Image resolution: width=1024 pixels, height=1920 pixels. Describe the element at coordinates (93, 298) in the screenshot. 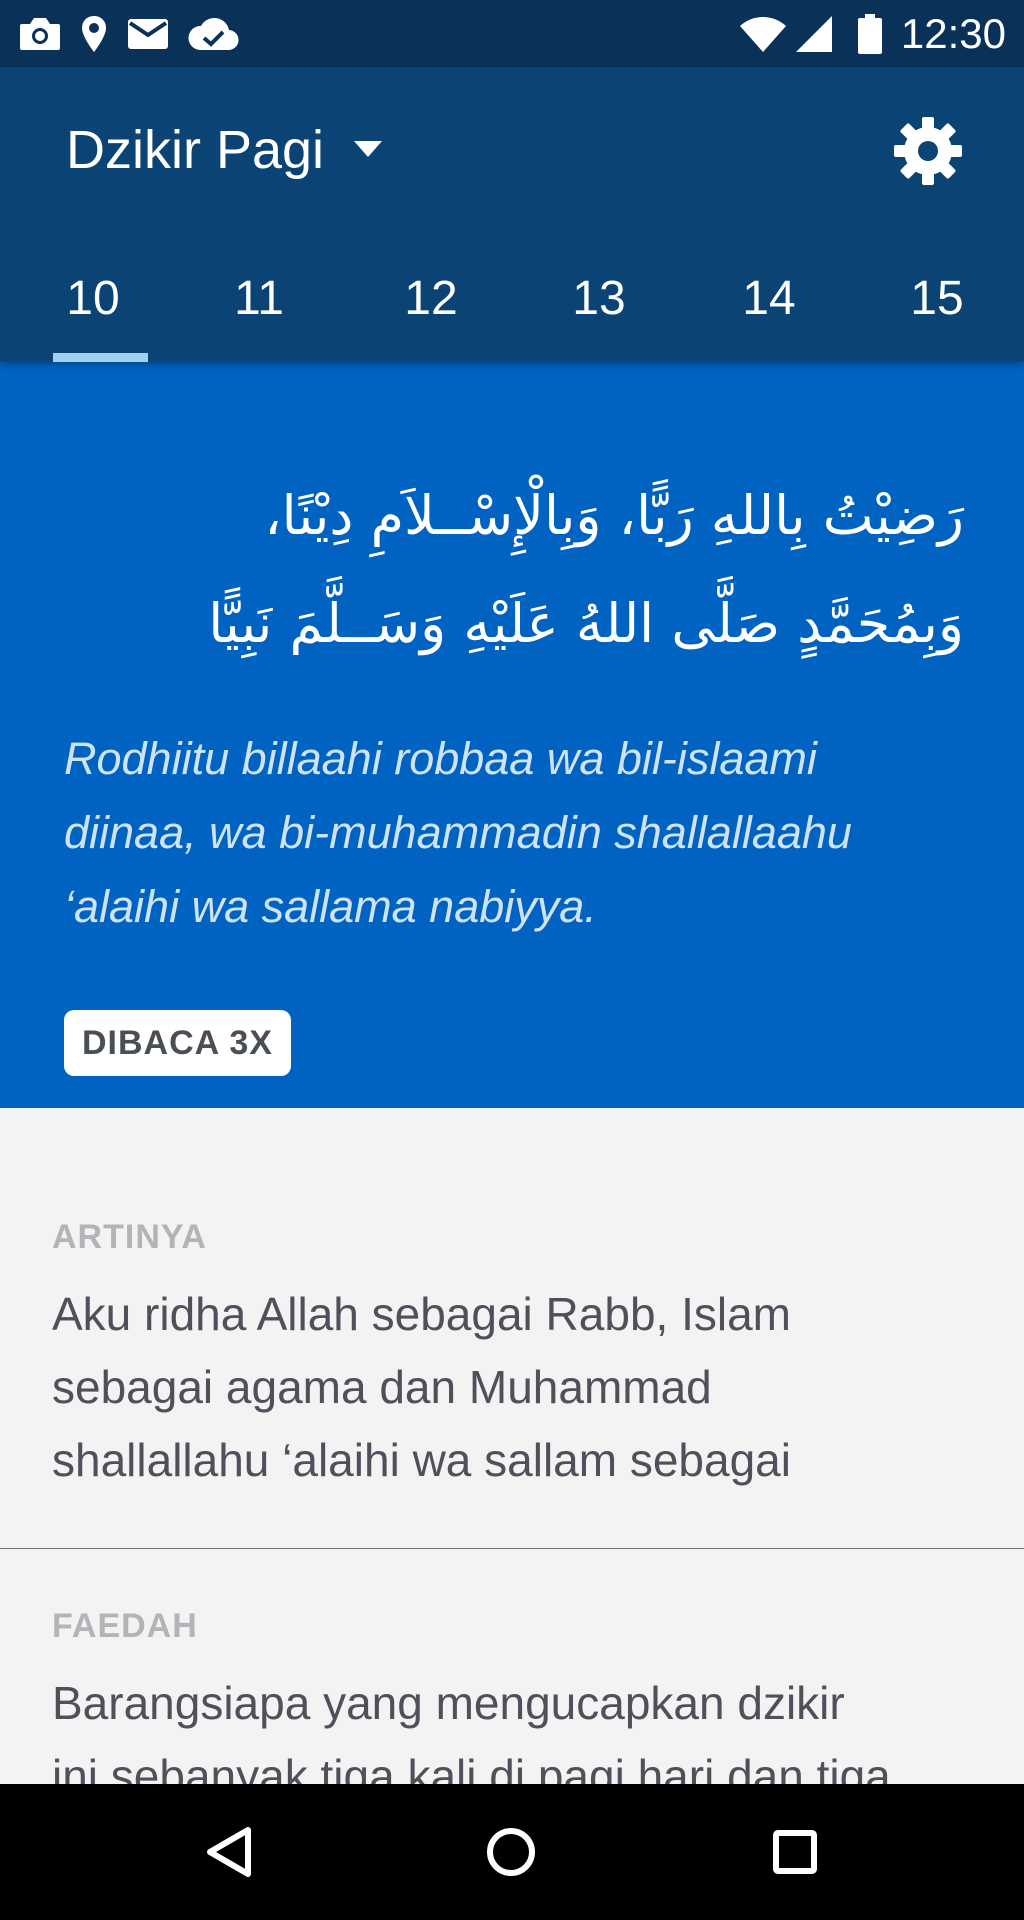

I see `tab-label: 10` at that location.